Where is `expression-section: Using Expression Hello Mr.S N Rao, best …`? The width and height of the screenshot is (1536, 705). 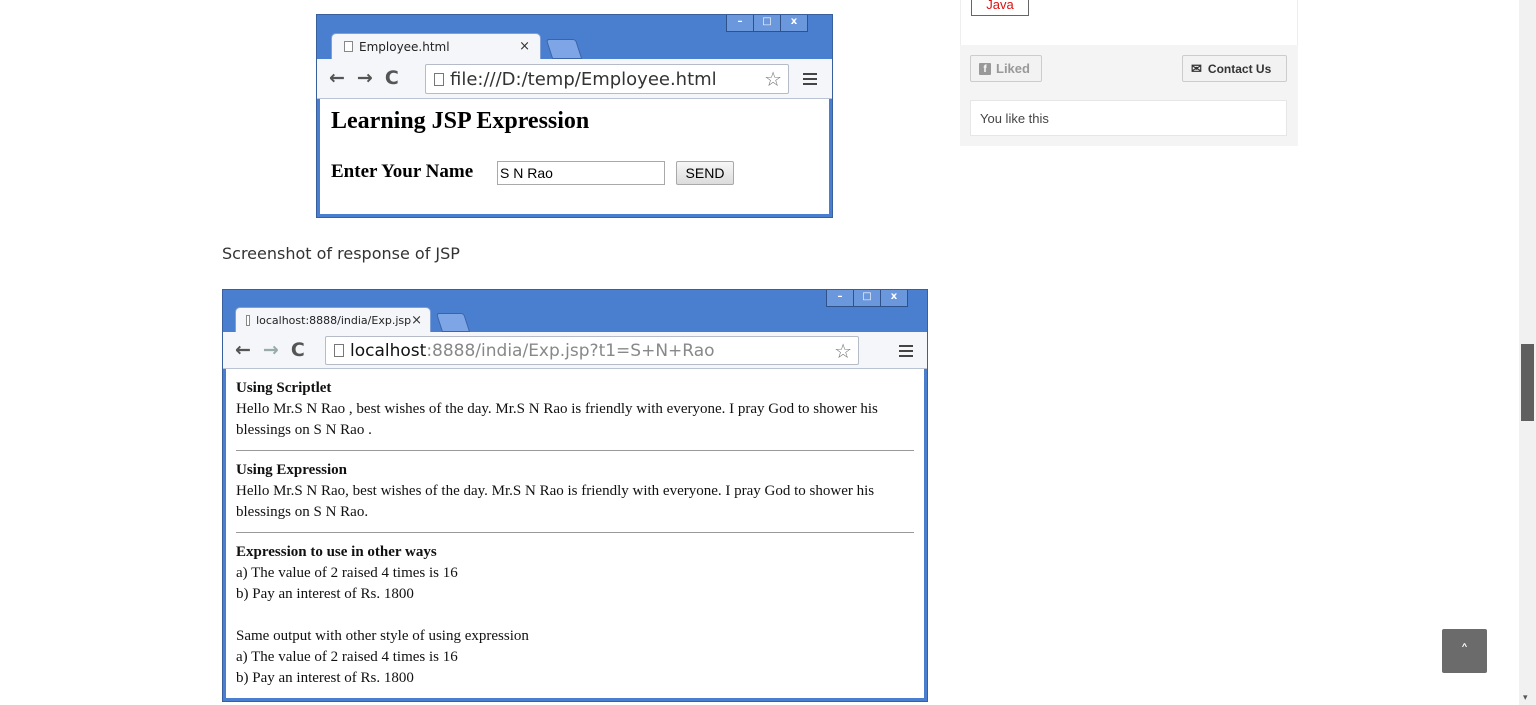 expression-section: Using Expression Hello Mr.S N Rao, best … is located at coordinates (575, 487).